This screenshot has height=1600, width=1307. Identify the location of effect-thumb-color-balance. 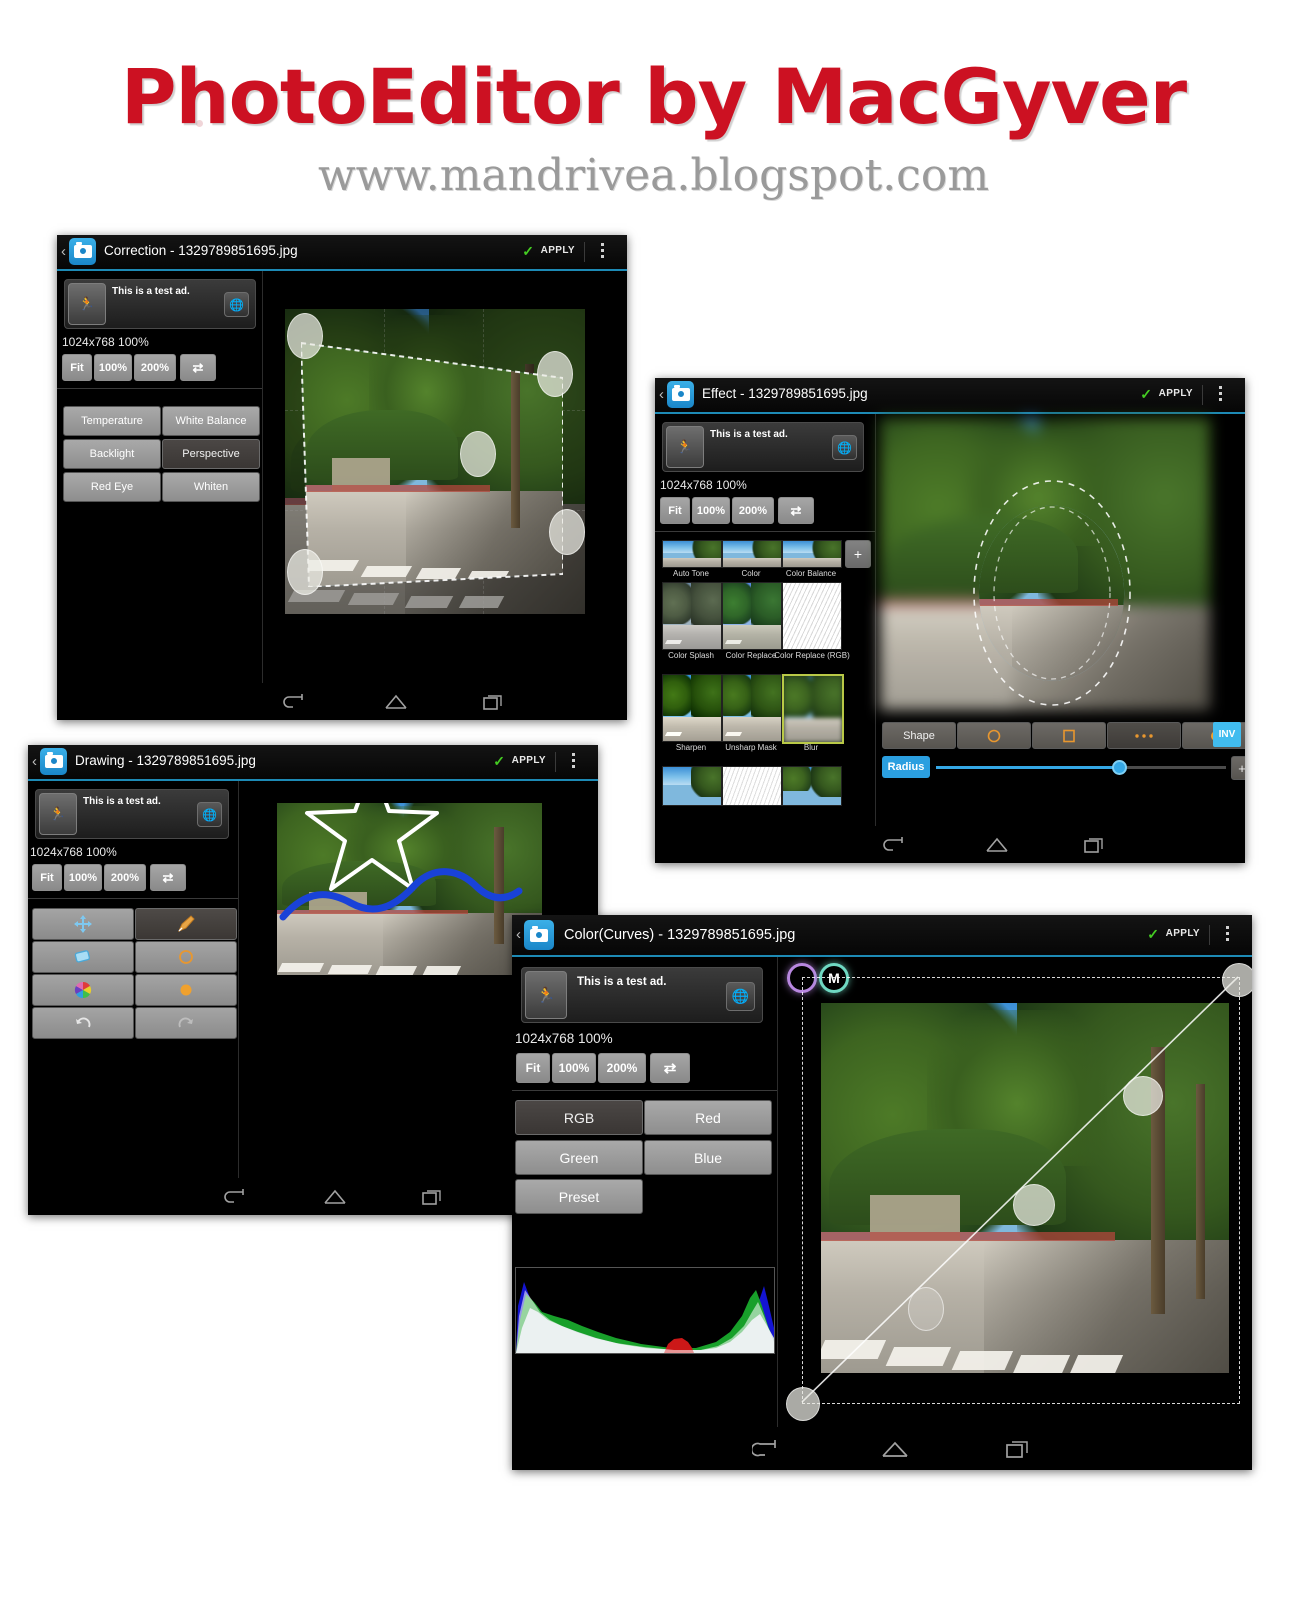
(812, 554).